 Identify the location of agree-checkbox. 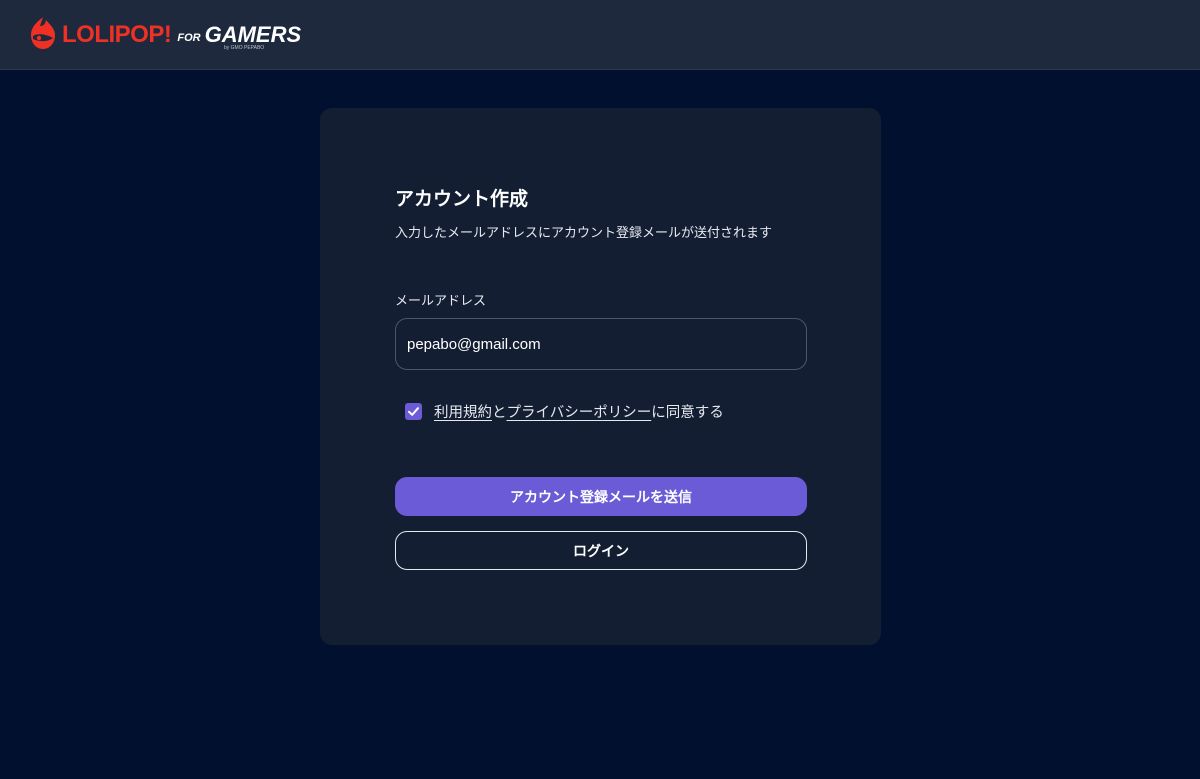
(413, 411).